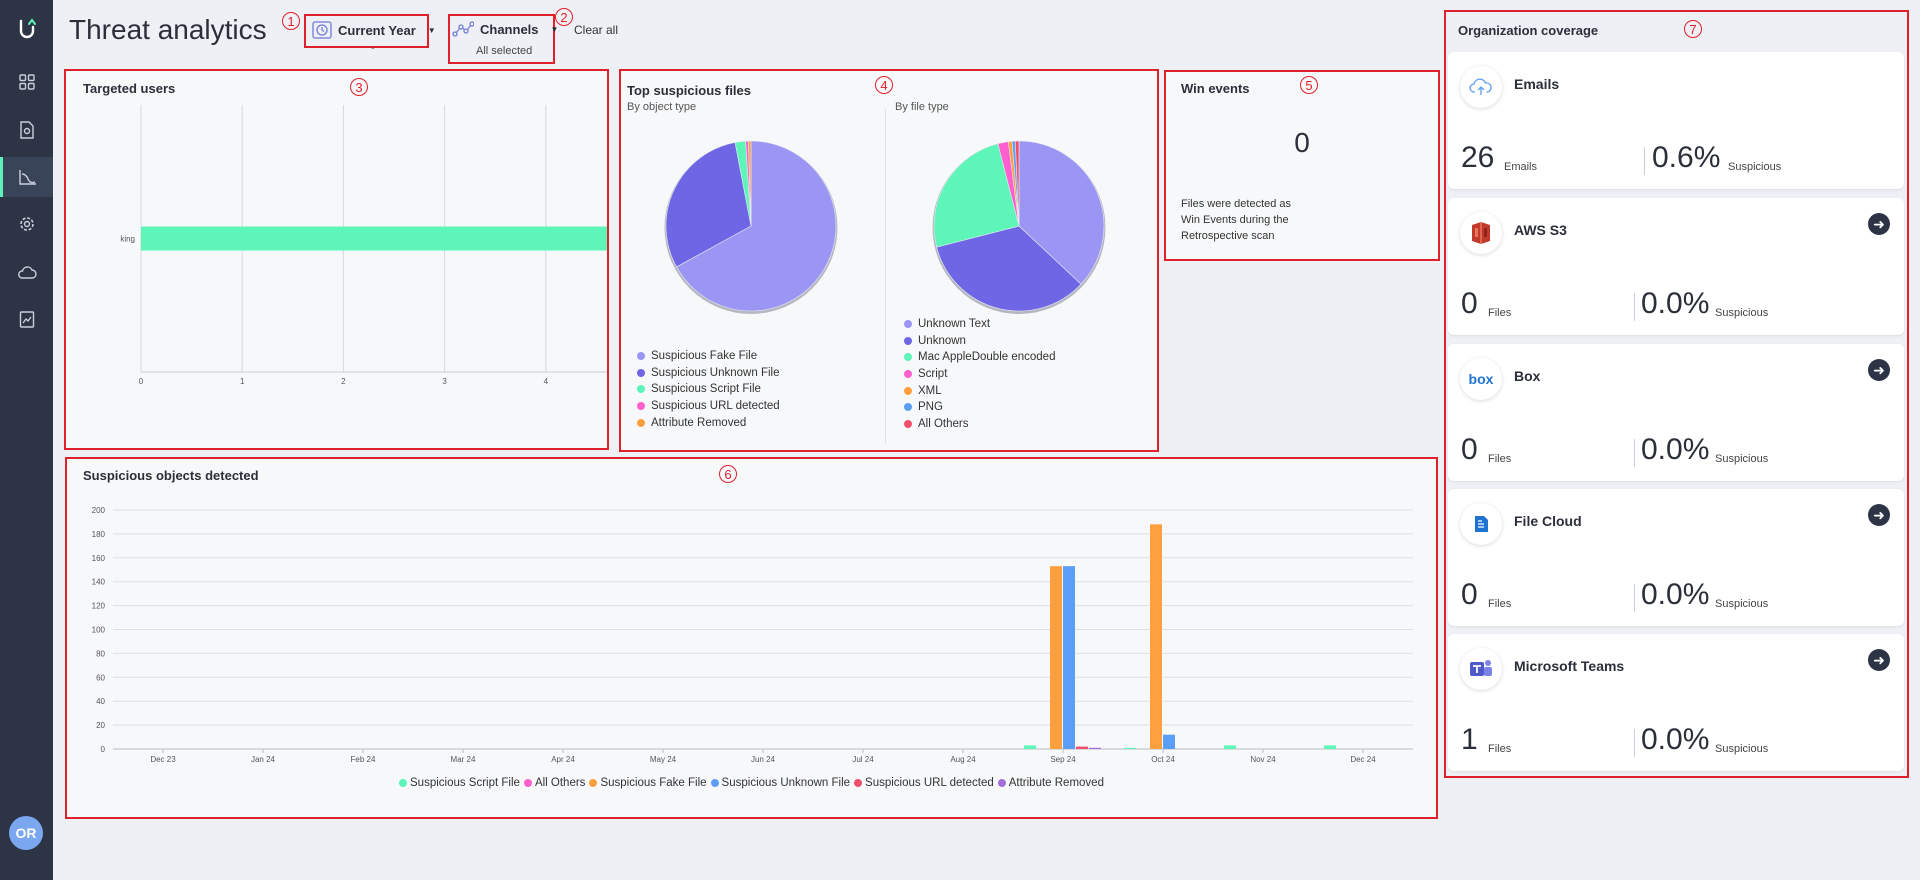 Image resolution: width=1920 pixels, height=880 pixels. I want to click on annotation-marker-1: 1, so click(291, 21).